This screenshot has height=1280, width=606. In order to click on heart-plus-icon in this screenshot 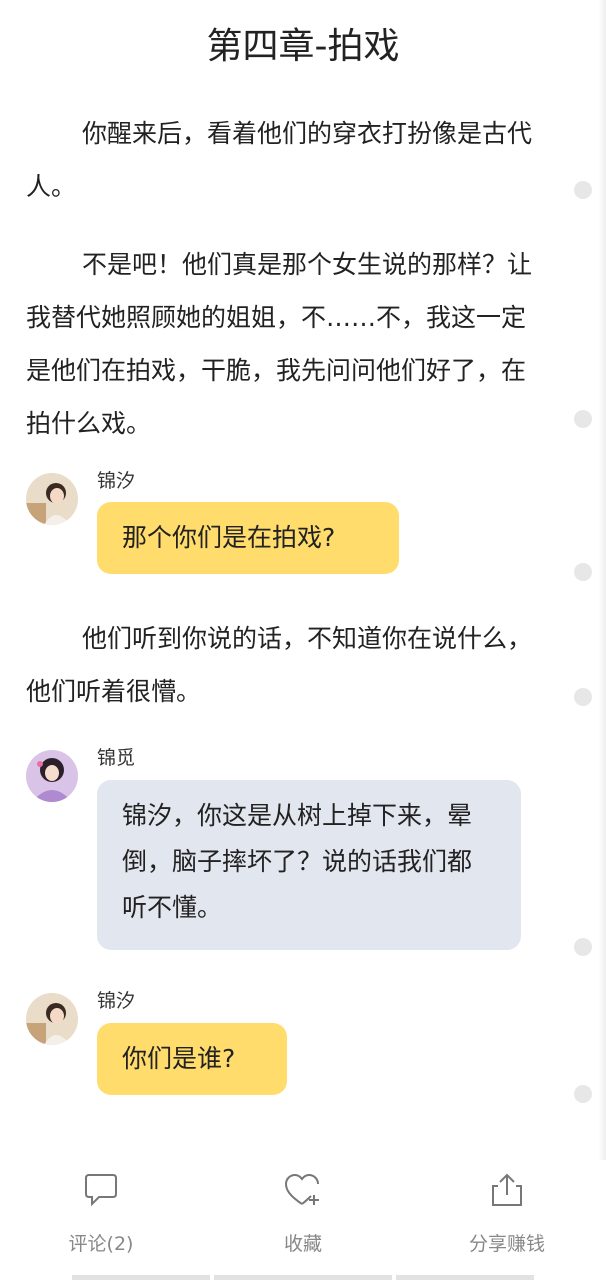, I will do `click(301, 1189)`.